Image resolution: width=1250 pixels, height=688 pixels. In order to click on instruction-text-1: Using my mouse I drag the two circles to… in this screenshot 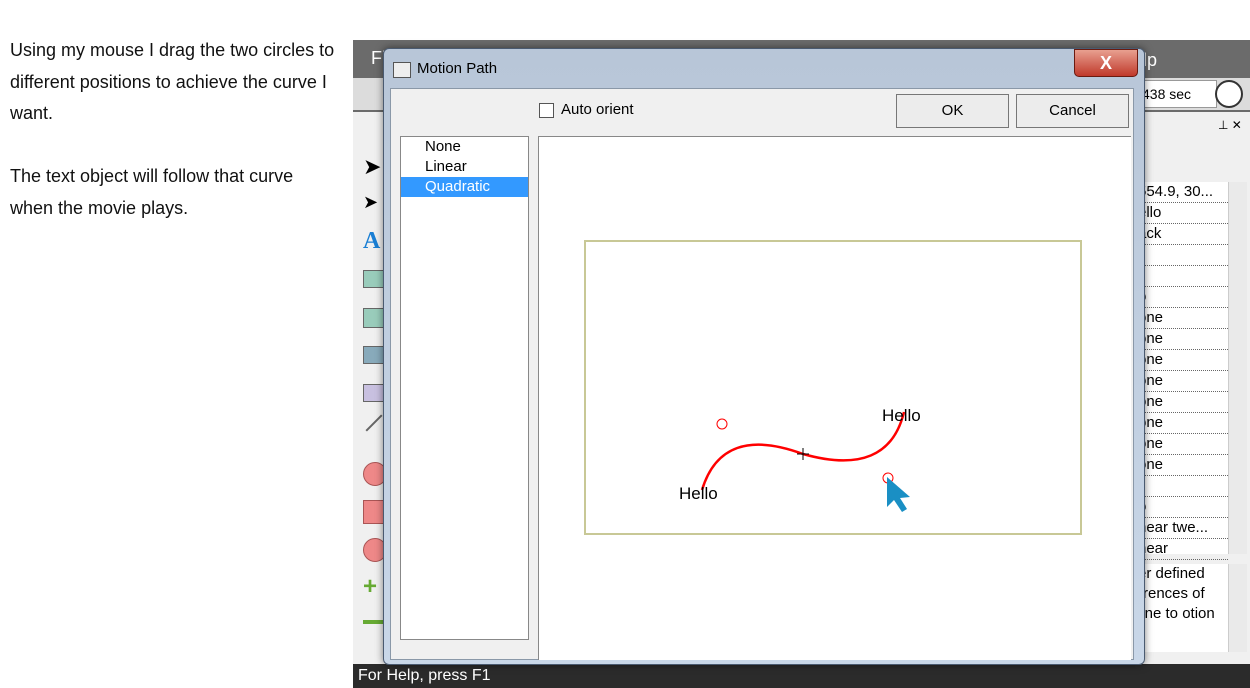, I will do `click(172, 81)`.